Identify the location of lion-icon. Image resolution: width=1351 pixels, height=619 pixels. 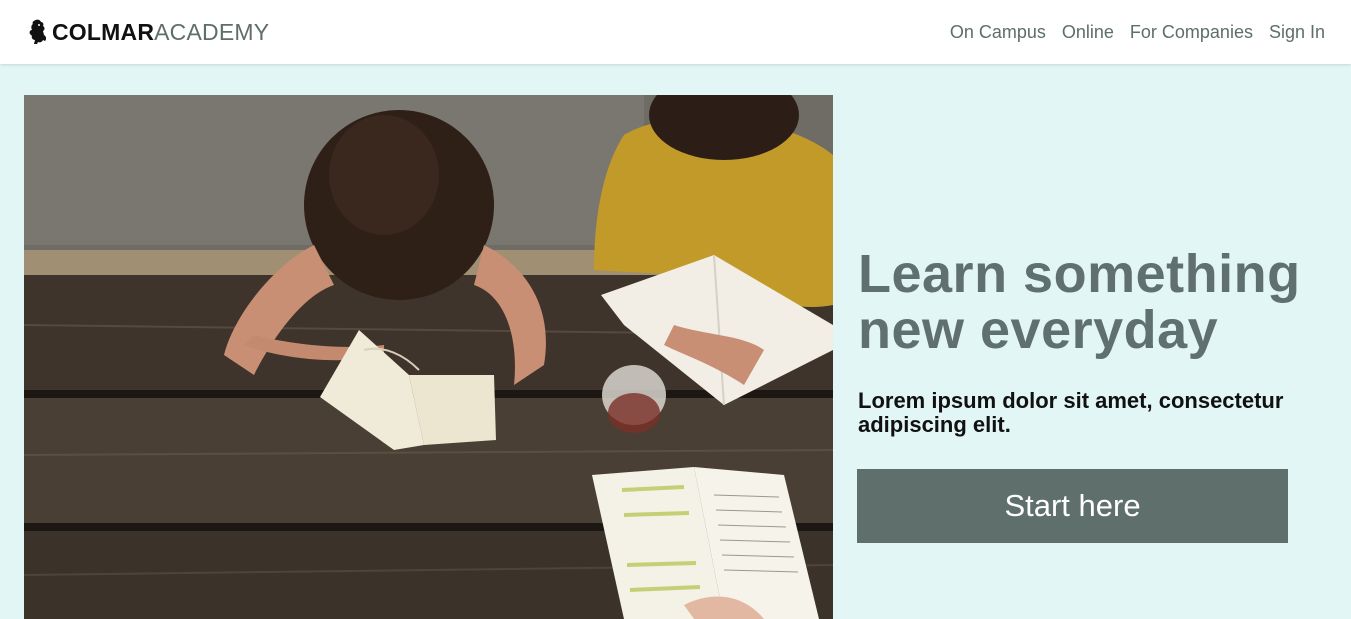
(38, 32).